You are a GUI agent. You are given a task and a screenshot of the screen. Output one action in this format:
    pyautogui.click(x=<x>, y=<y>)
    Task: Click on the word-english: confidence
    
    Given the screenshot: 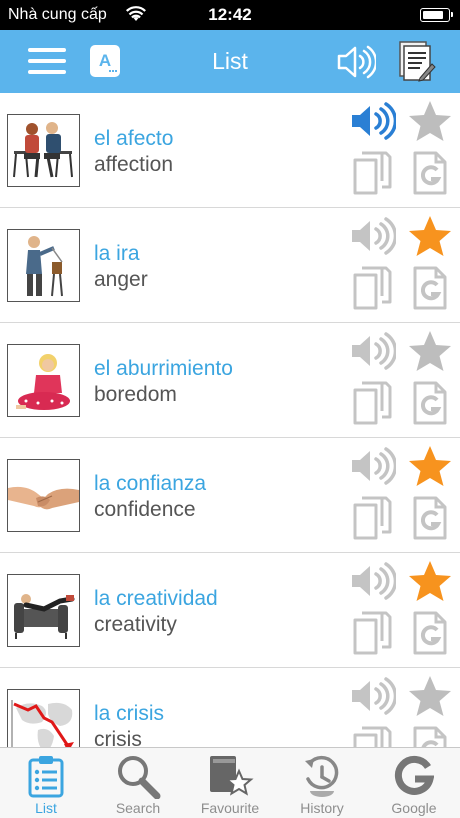 What is the action you would take?
    pyautogui.click(x=145, y=509)
    